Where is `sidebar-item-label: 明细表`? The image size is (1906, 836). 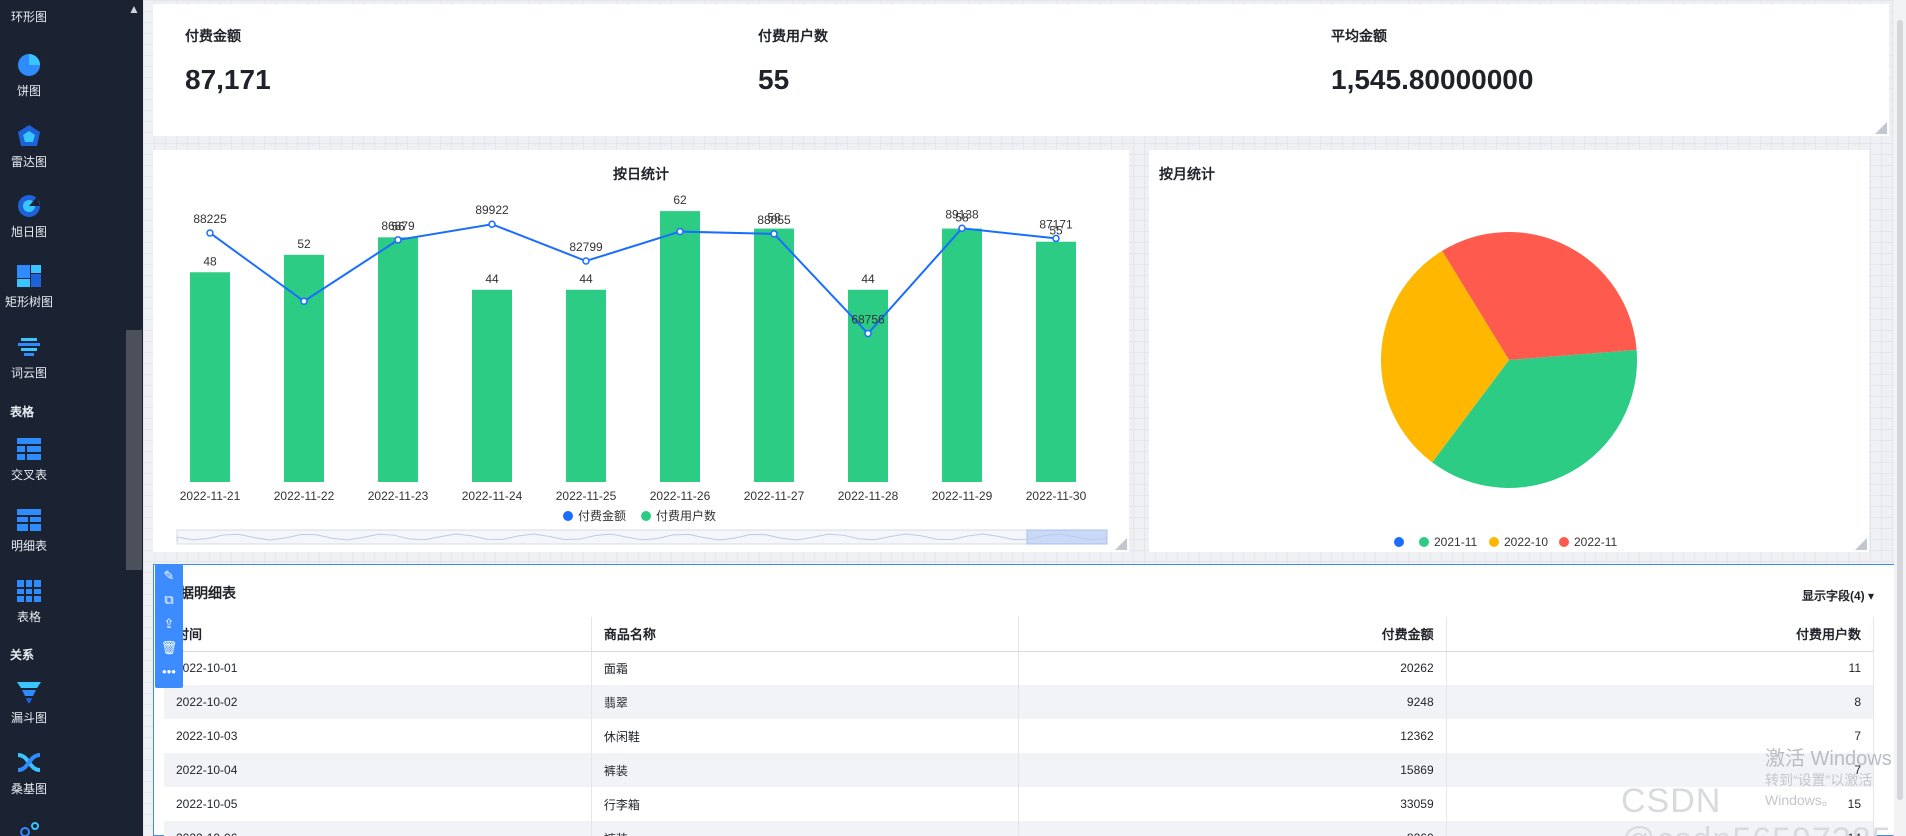 sidebar-item-label: 明细表 is located at coordinates (28, 546).